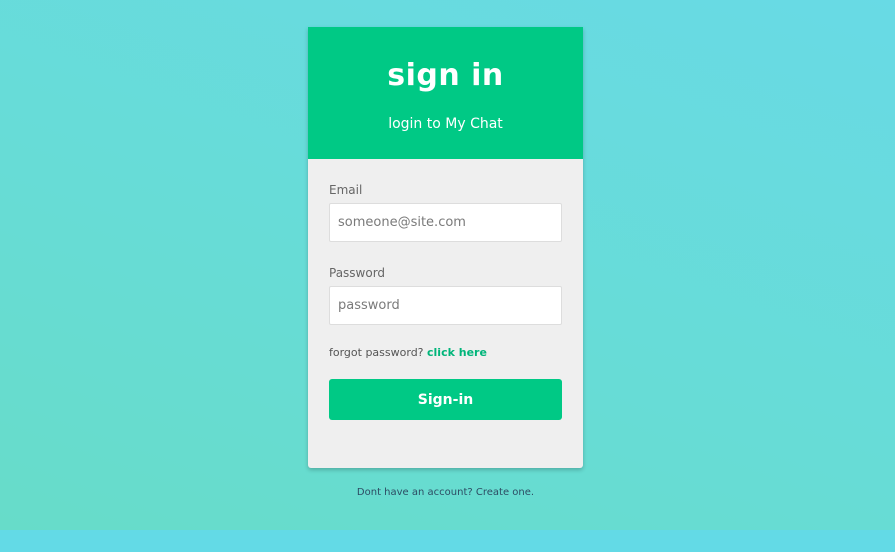  I want to click on page-title: sign in, so click(445, 75).